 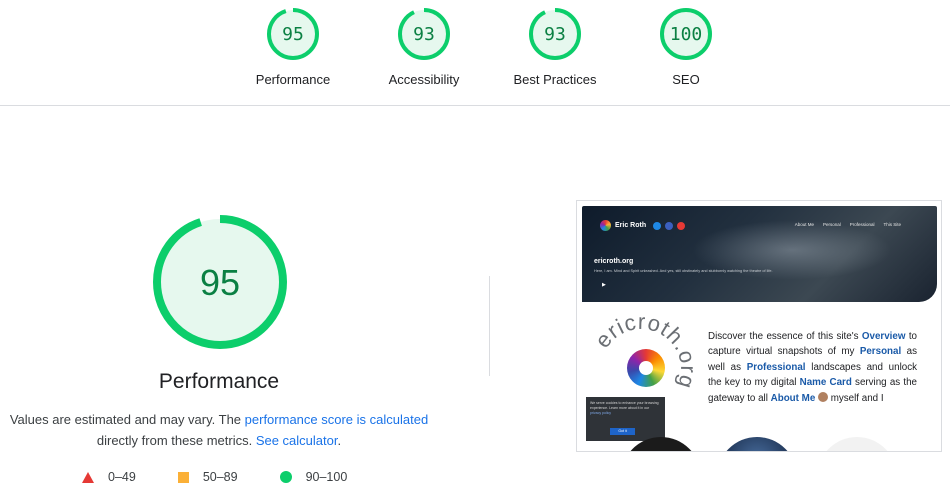 What do you see at coordinates (804, 224) in the screenshot?
I see `nav-item: About Me` at bounding box center [804, 224].